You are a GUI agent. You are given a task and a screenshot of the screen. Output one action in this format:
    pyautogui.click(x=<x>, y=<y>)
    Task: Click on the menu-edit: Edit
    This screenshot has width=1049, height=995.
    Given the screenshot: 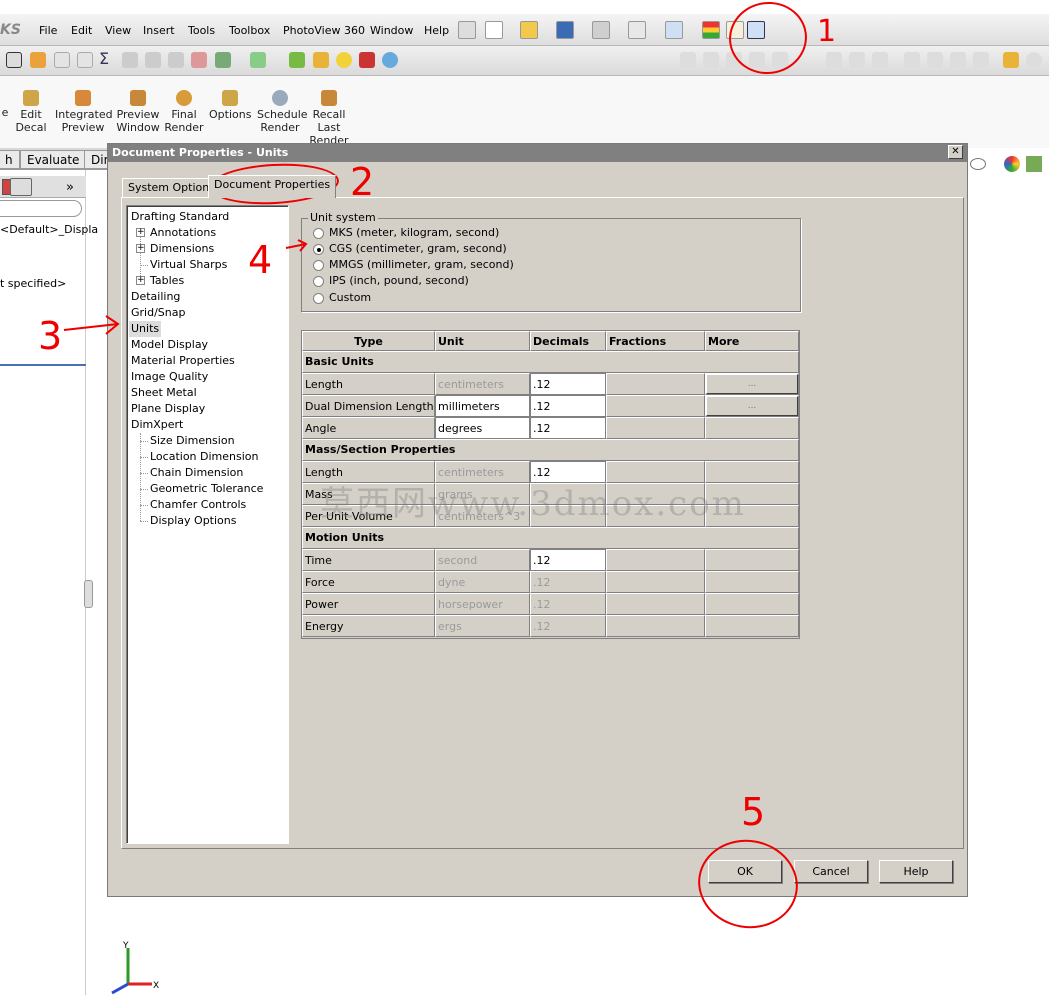 What is the action you would take?
    pyautogui.click(x=81, y=30)
    